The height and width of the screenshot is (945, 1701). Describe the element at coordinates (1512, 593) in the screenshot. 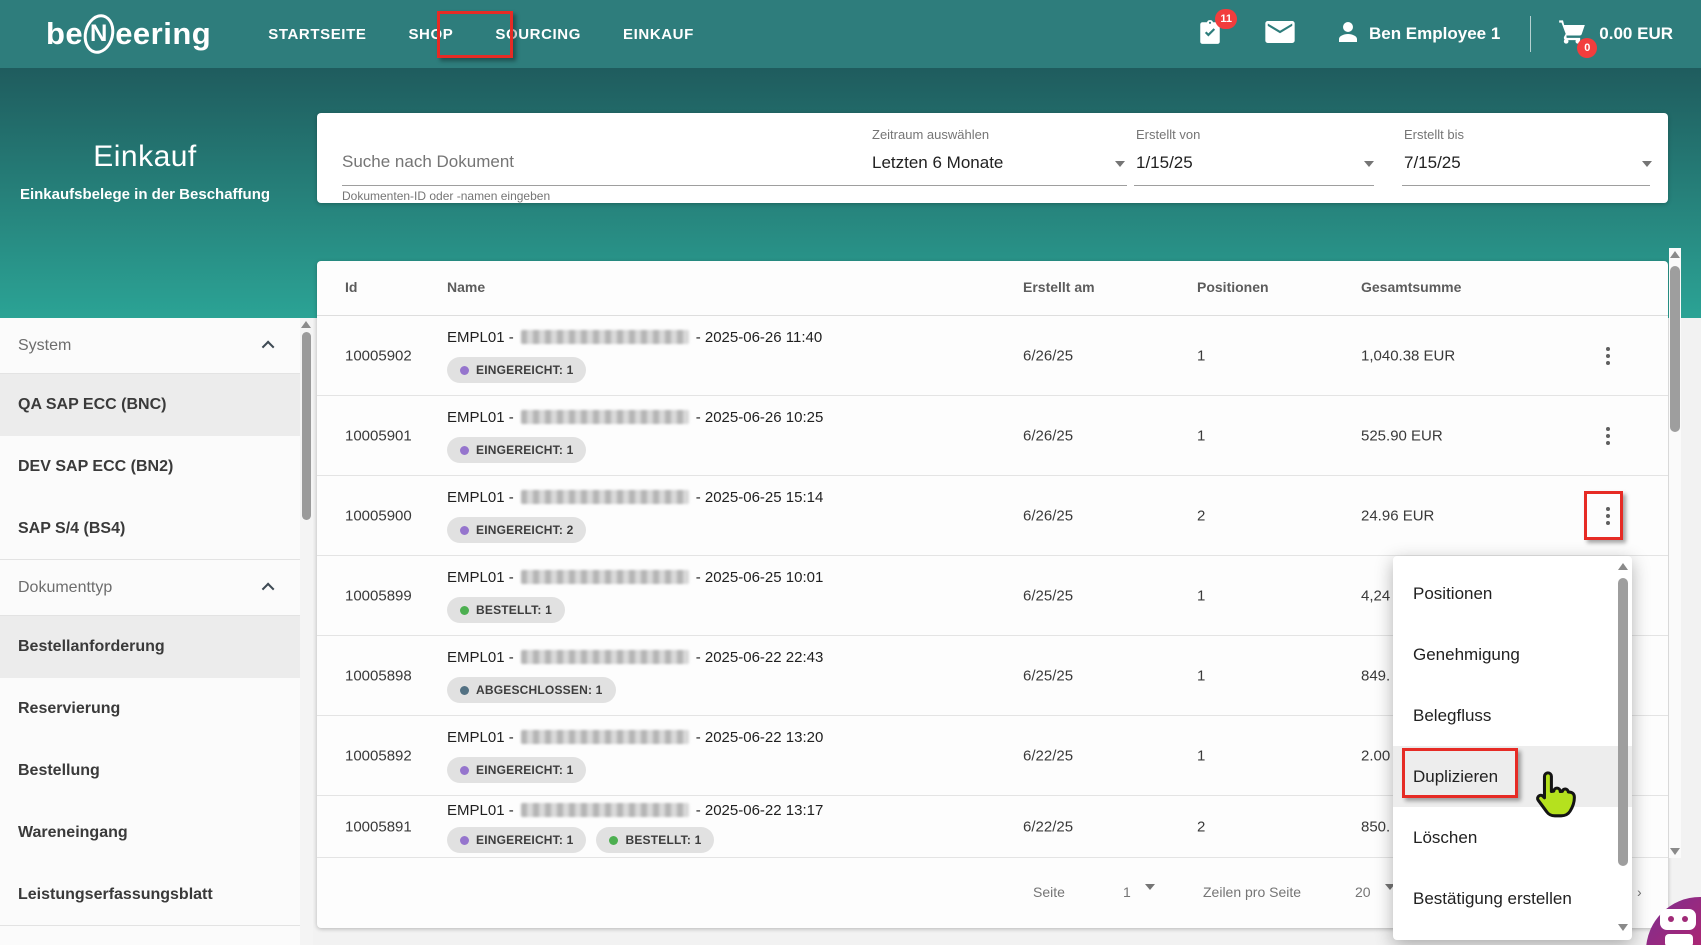

I see `menu-item-positionen: Positionen` at that location.